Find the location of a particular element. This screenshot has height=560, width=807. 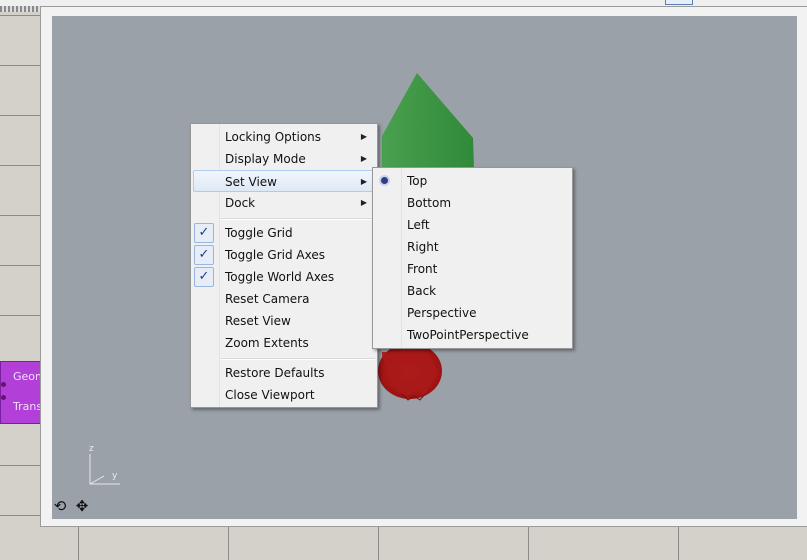

menu-item-label: Dock is located at coordinates (240, 203).